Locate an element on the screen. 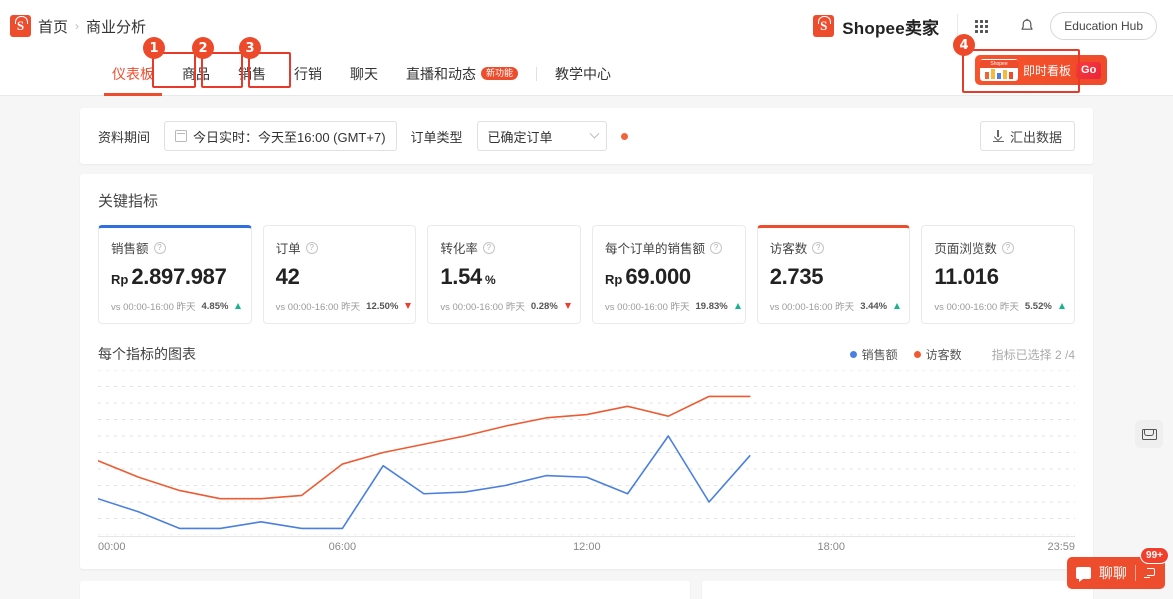 The width and height of the screenshot is (1173, 599). metric-card-header: 每个订单的销售额 ? is located at coordinates (669, 247).